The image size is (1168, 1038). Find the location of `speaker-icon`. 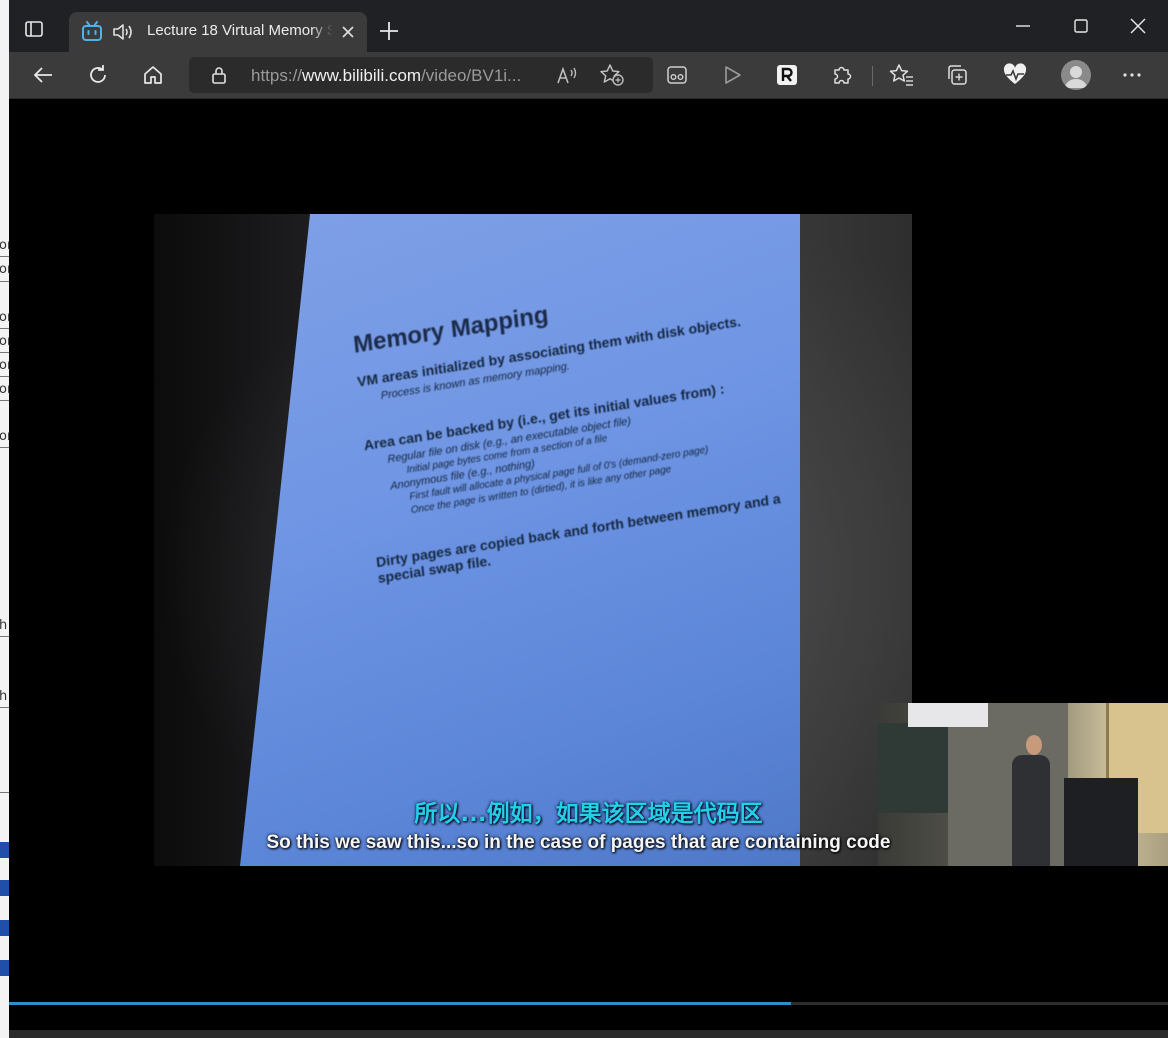

speaker-icon is located at coordinates (123, 32).